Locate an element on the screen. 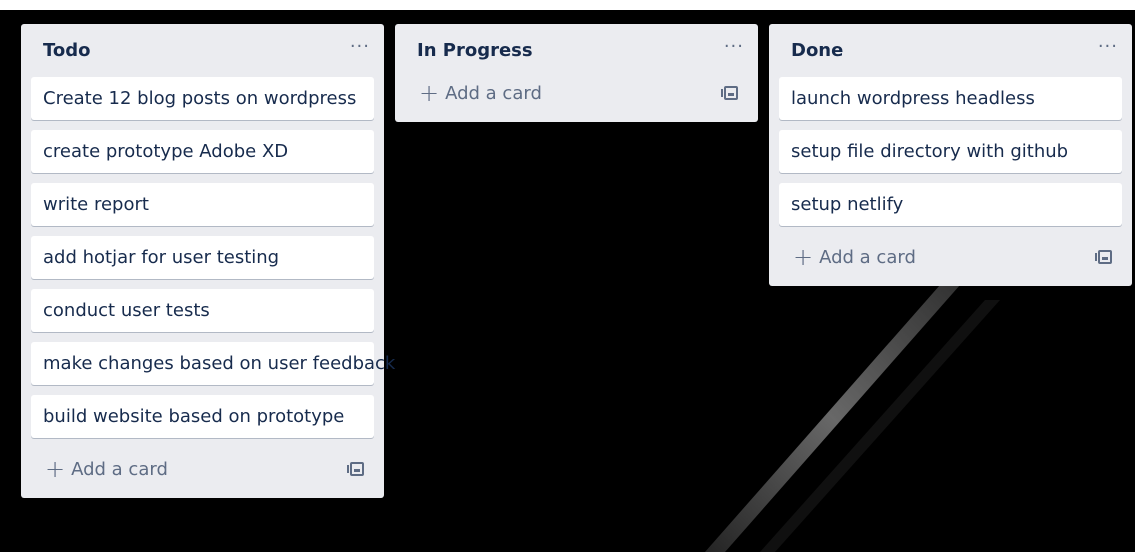 This screenshot has width=1135, height=552. card: conduct user tests is located at coordinates (202, 310).